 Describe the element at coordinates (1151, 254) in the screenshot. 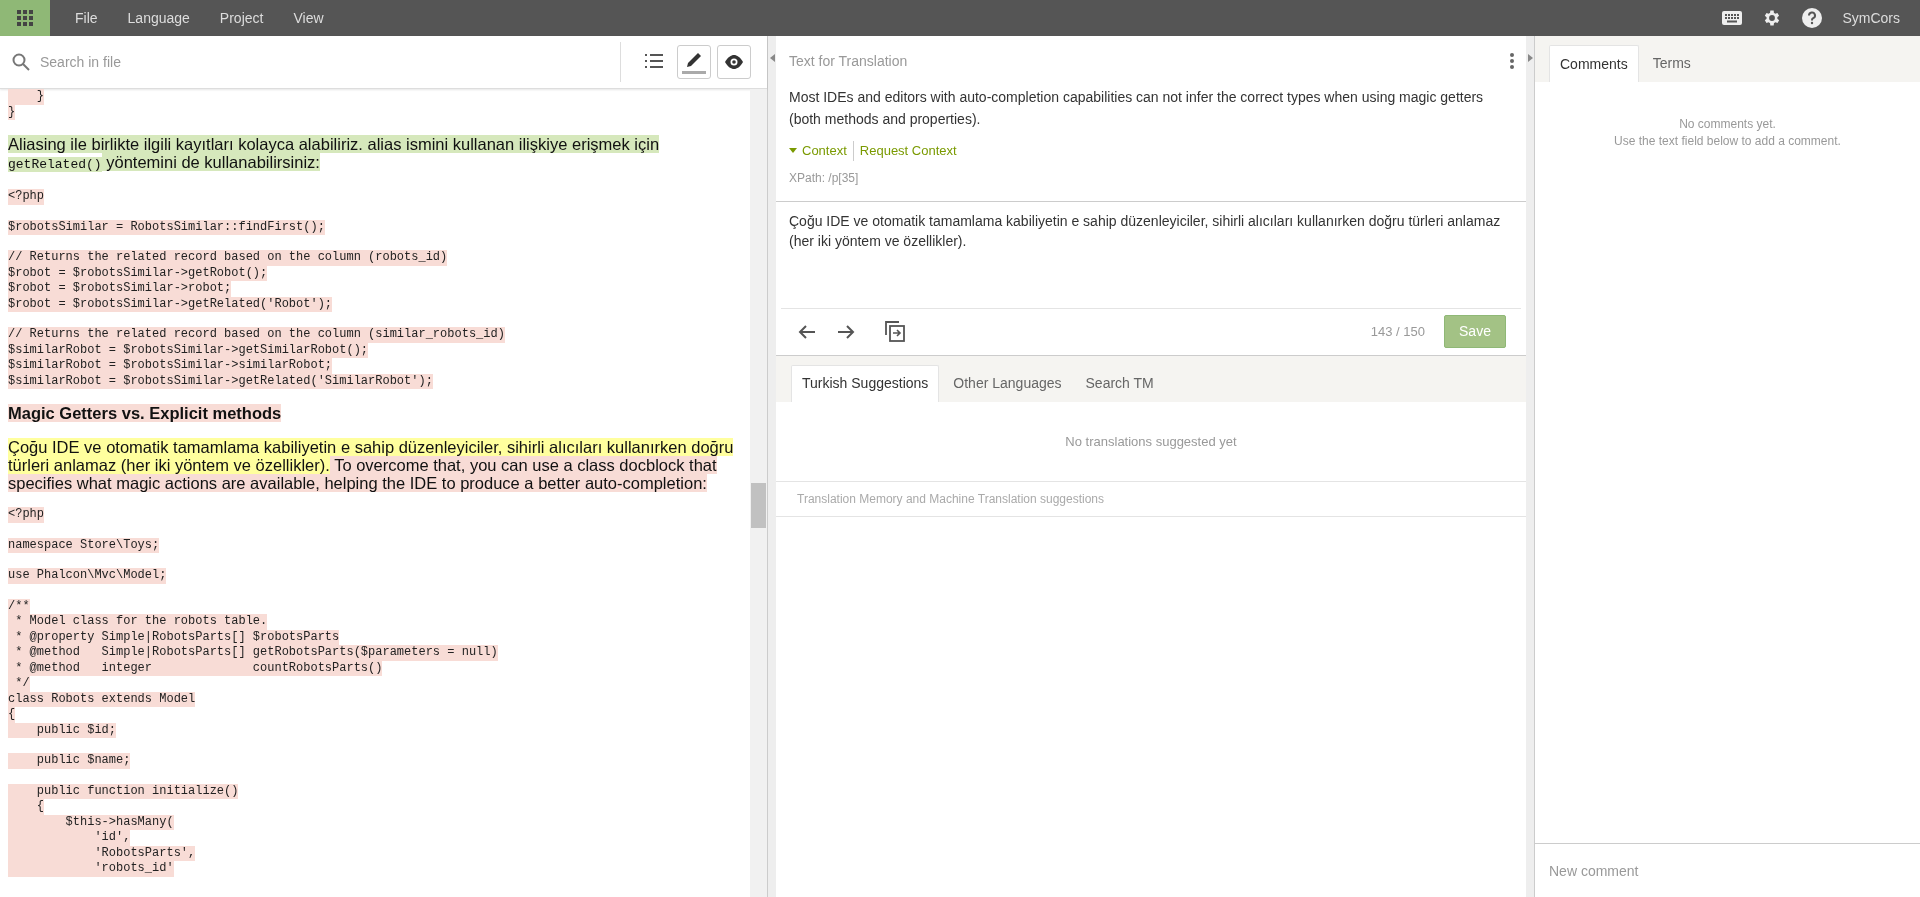

I see `translation-field: Çoğu IDE ve otomatik tamamlama kabiliyetin e sahip düzenleyiciler, sihirli alıcıları kullanırken doğru türleri anlamaz (her iki yöntem ve özellikler).` at that location.